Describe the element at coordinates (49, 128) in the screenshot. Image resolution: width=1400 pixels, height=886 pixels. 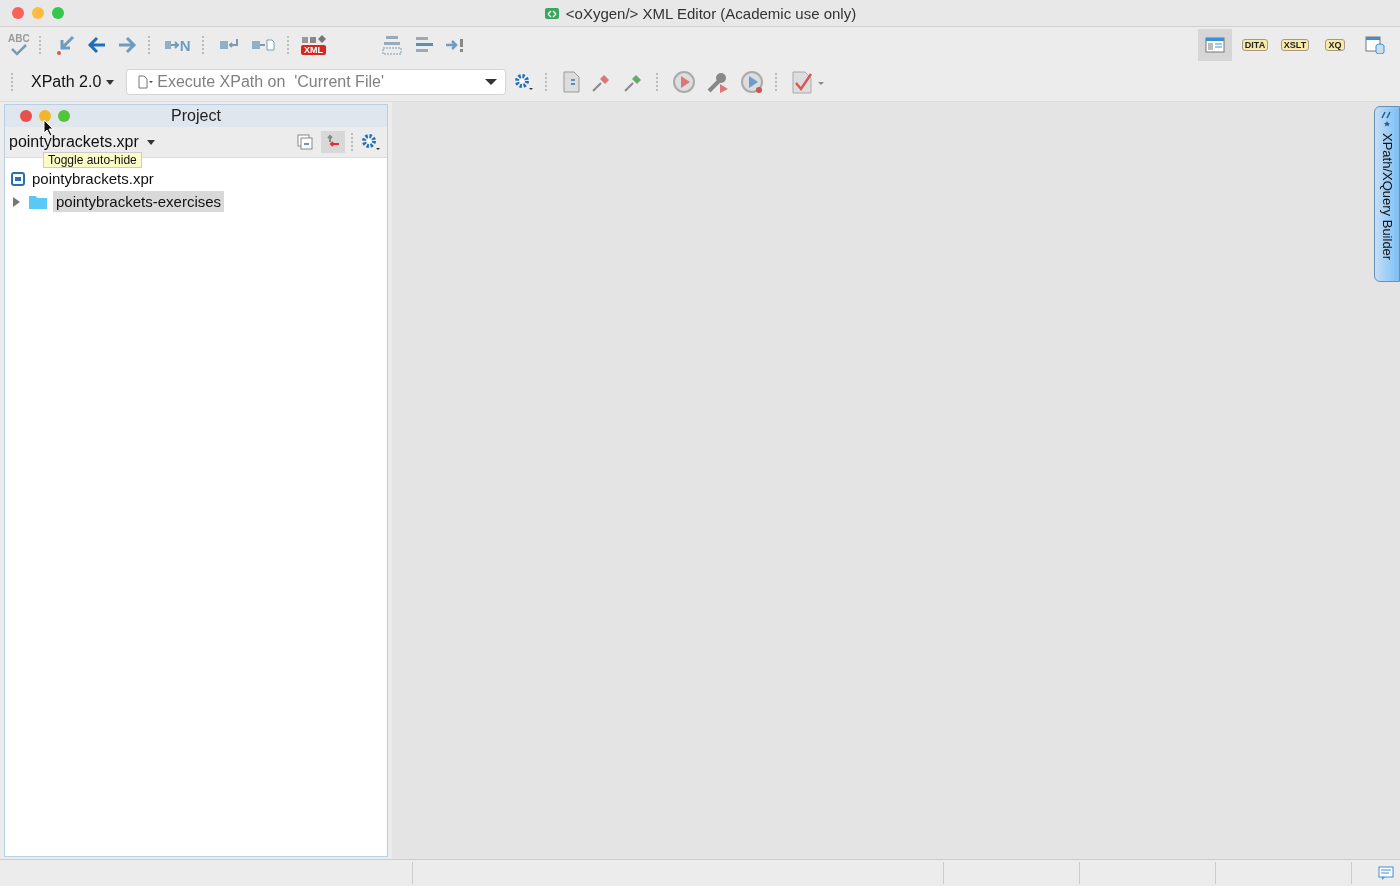
I see `mouse-pointer-icon` at that location.